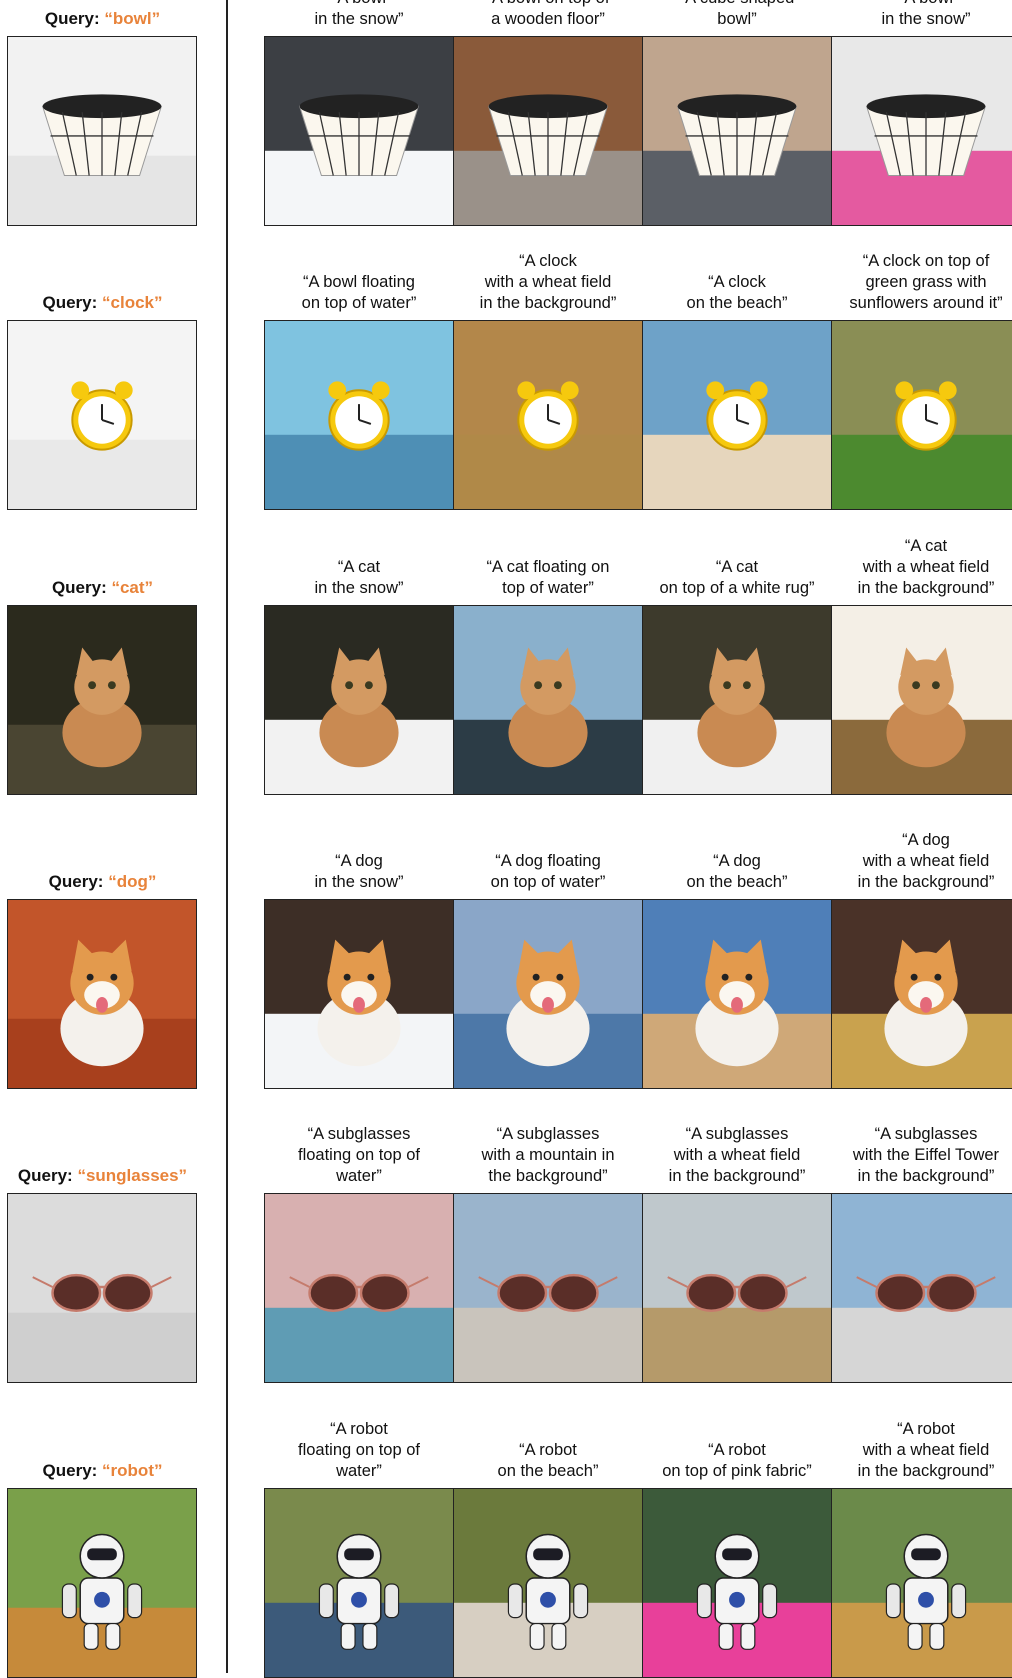 Image resolution: width=1012 pixels, height=1678 pixels. I want to click on caption: “A dog on the beach”, so click(737, 871).